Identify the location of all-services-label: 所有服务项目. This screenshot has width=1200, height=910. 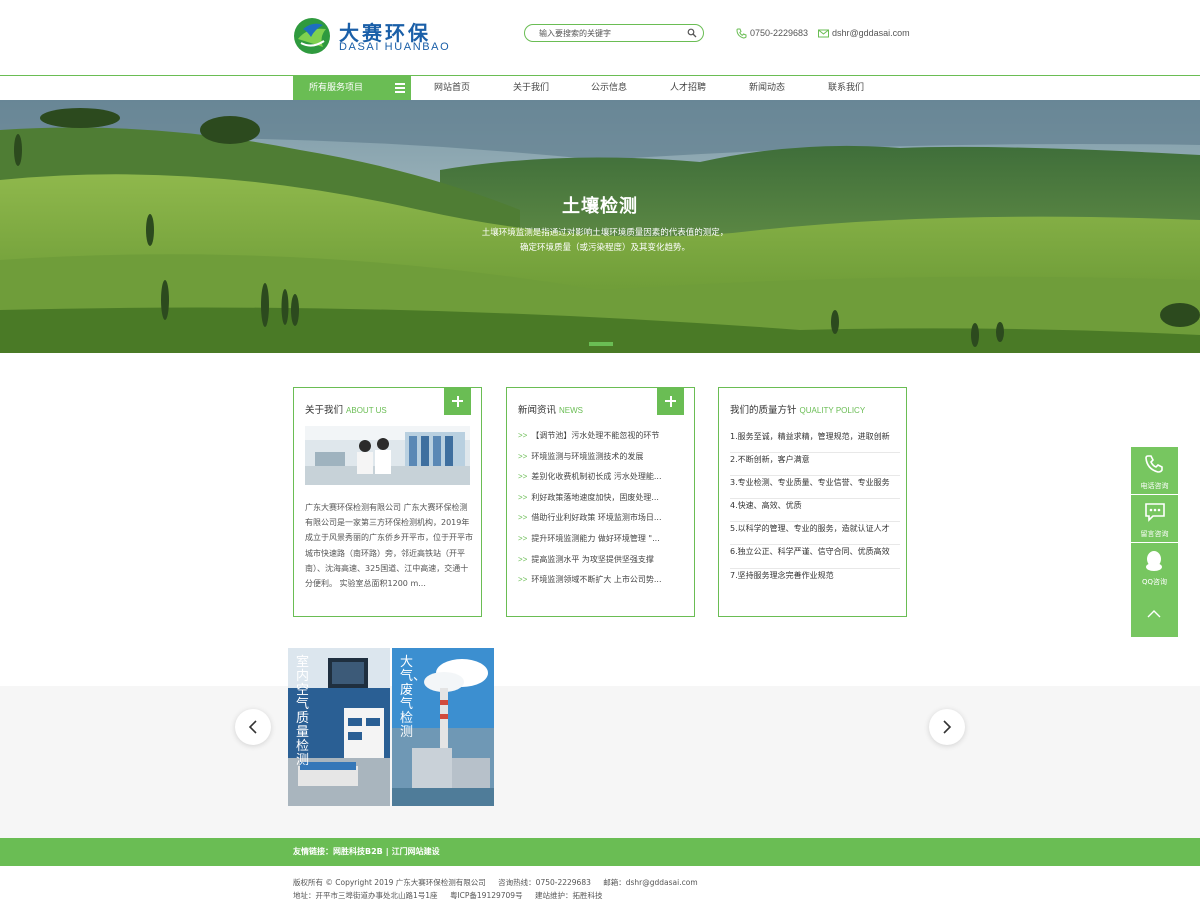
(336, 88).